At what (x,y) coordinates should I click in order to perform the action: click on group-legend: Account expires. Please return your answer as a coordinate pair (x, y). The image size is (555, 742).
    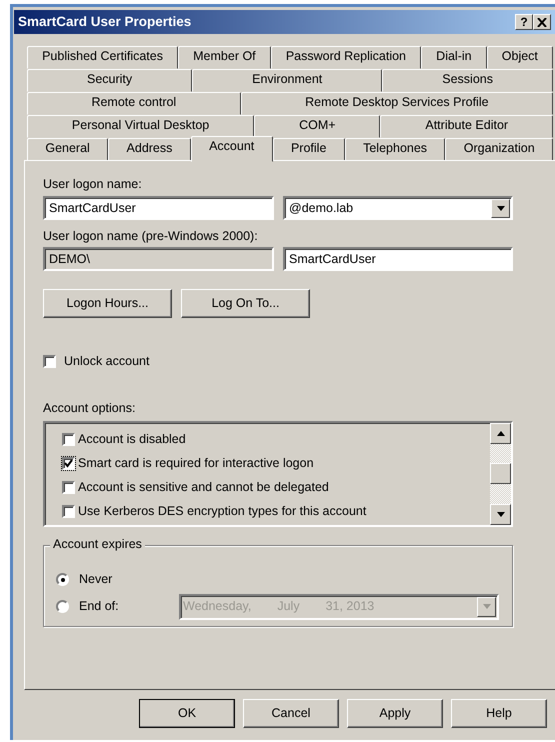
    Looking at the image, I should click on (97, 544).